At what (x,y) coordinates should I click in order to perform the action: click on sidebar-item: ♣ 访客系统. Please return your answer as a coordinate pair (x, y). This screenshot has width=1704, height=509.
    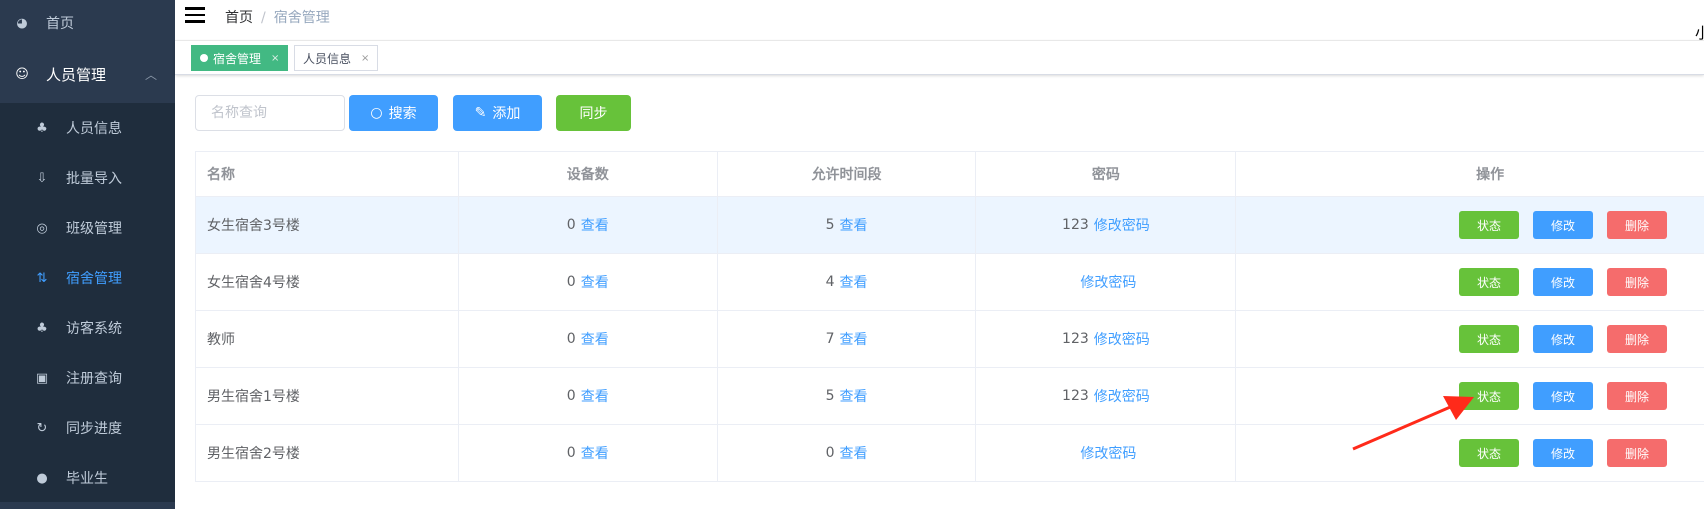
    Looking at the image, I should click on (87, 328).